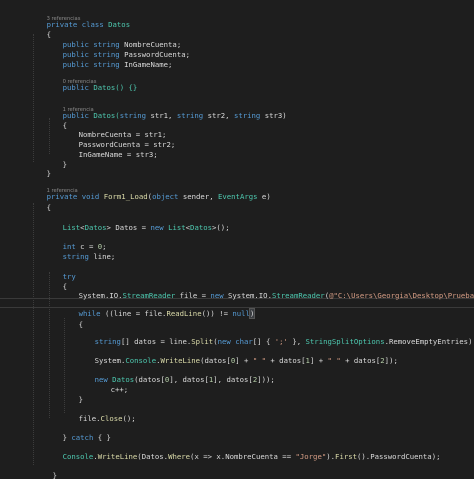 This screenshot has height=479, width=474. I want to click on code-line: c++;, so click(283, 384).